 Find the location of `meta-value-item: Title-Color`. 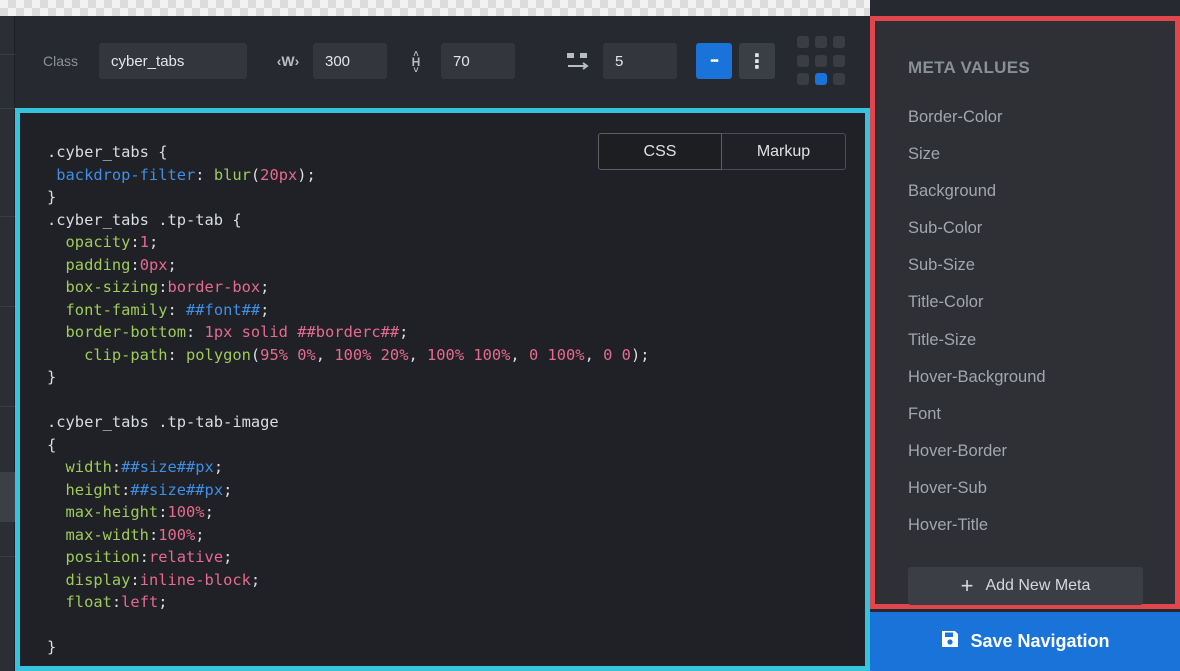

meta-value-item: Title-Color is located at coordinates (977, 311).